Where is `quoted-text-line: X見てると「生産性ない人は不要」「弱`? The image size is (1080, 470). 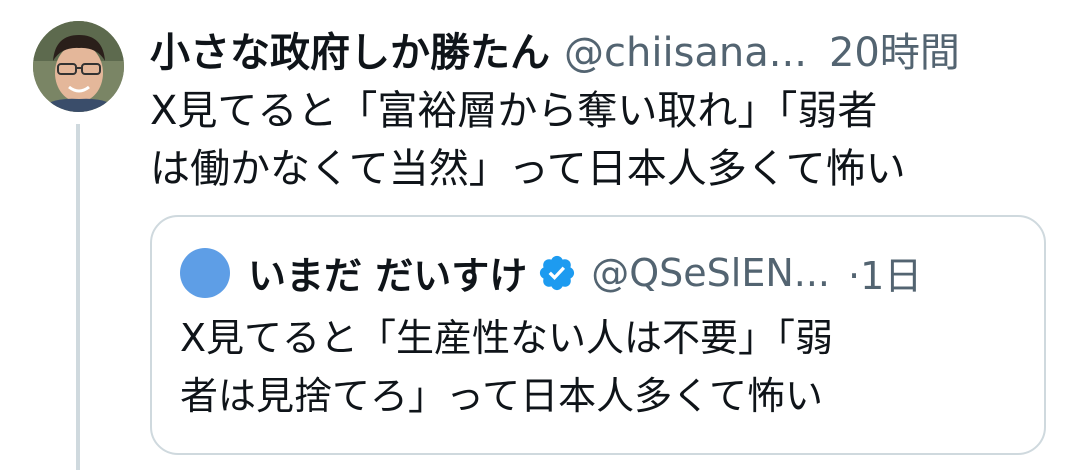
quoted-text-line: X見てると「生産性ない人は不要」「弱 is located at coordinates (507, 338).